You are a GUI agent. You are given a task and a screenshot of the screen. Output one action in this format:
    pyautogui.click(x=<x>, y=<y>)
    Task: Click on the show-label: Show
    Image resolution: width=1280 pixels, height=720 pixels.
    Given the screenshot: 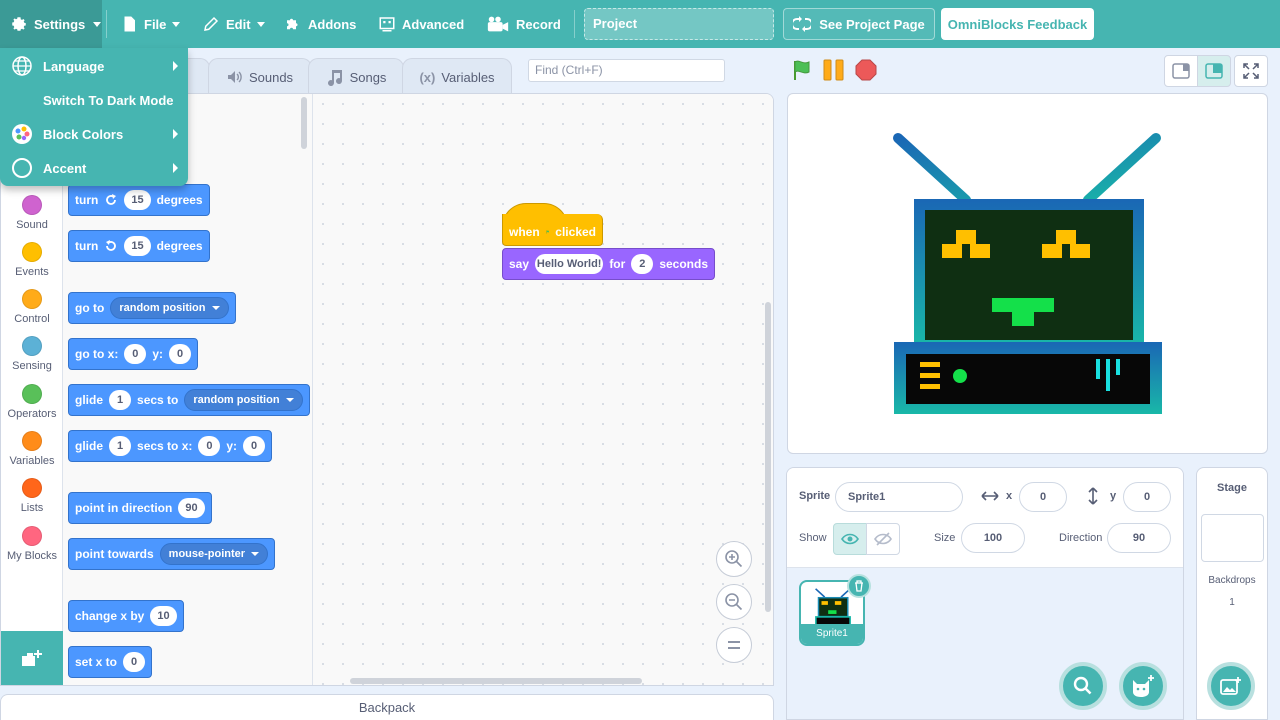 What is the action you would take?
    pyautogui.click(x=813, y=538)
    